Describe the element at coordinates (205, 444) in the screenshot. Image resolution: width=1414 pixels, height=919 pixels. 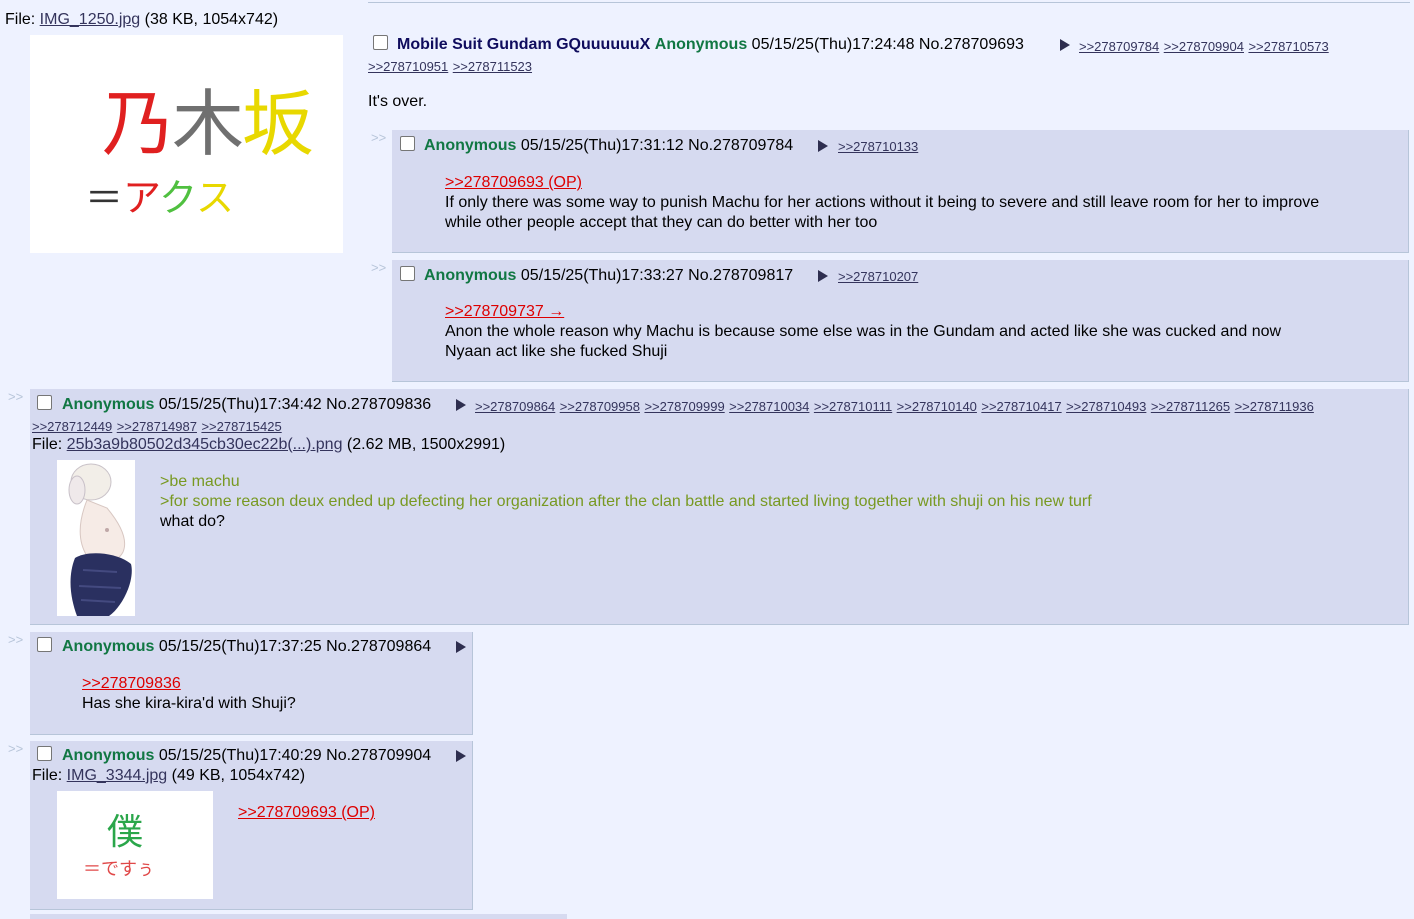
I see `reply-file-link: 25b3a9b80502d345cb30ec22b(...).png` at that location.